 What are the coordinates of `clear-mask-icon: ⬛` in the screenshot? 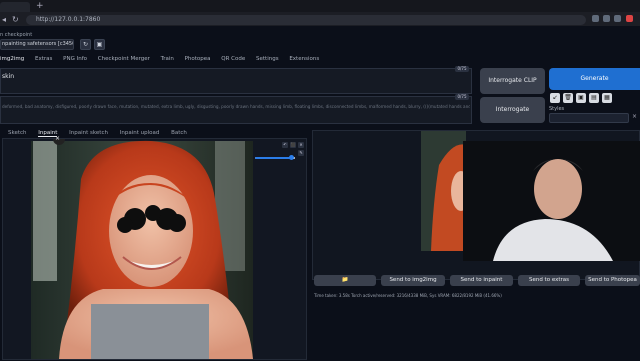 It's located at (293, 145).